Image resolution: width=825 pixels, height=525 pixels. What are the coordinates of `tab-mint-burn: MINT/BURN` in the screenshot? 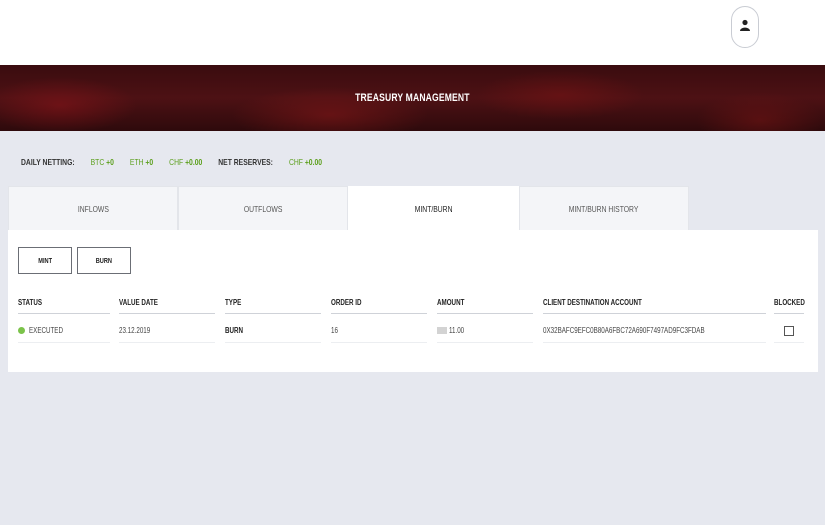 It's located at (433, 208).